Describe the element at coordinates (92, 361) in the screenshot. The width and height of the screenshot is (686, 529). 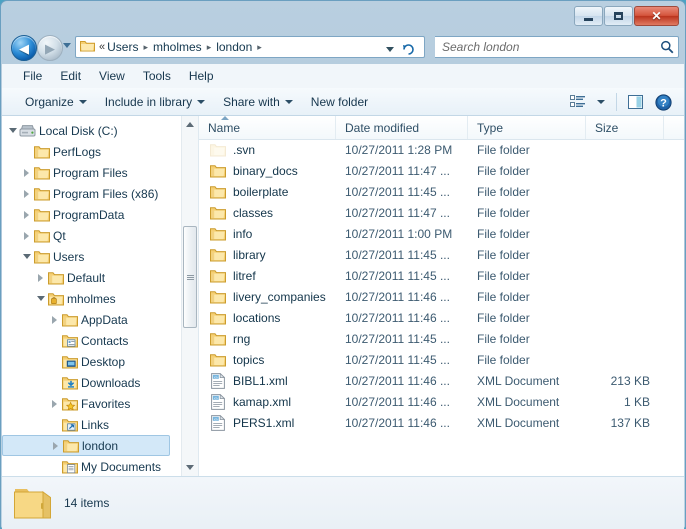
I see `tree-item-desktop: Desktop` at that location.